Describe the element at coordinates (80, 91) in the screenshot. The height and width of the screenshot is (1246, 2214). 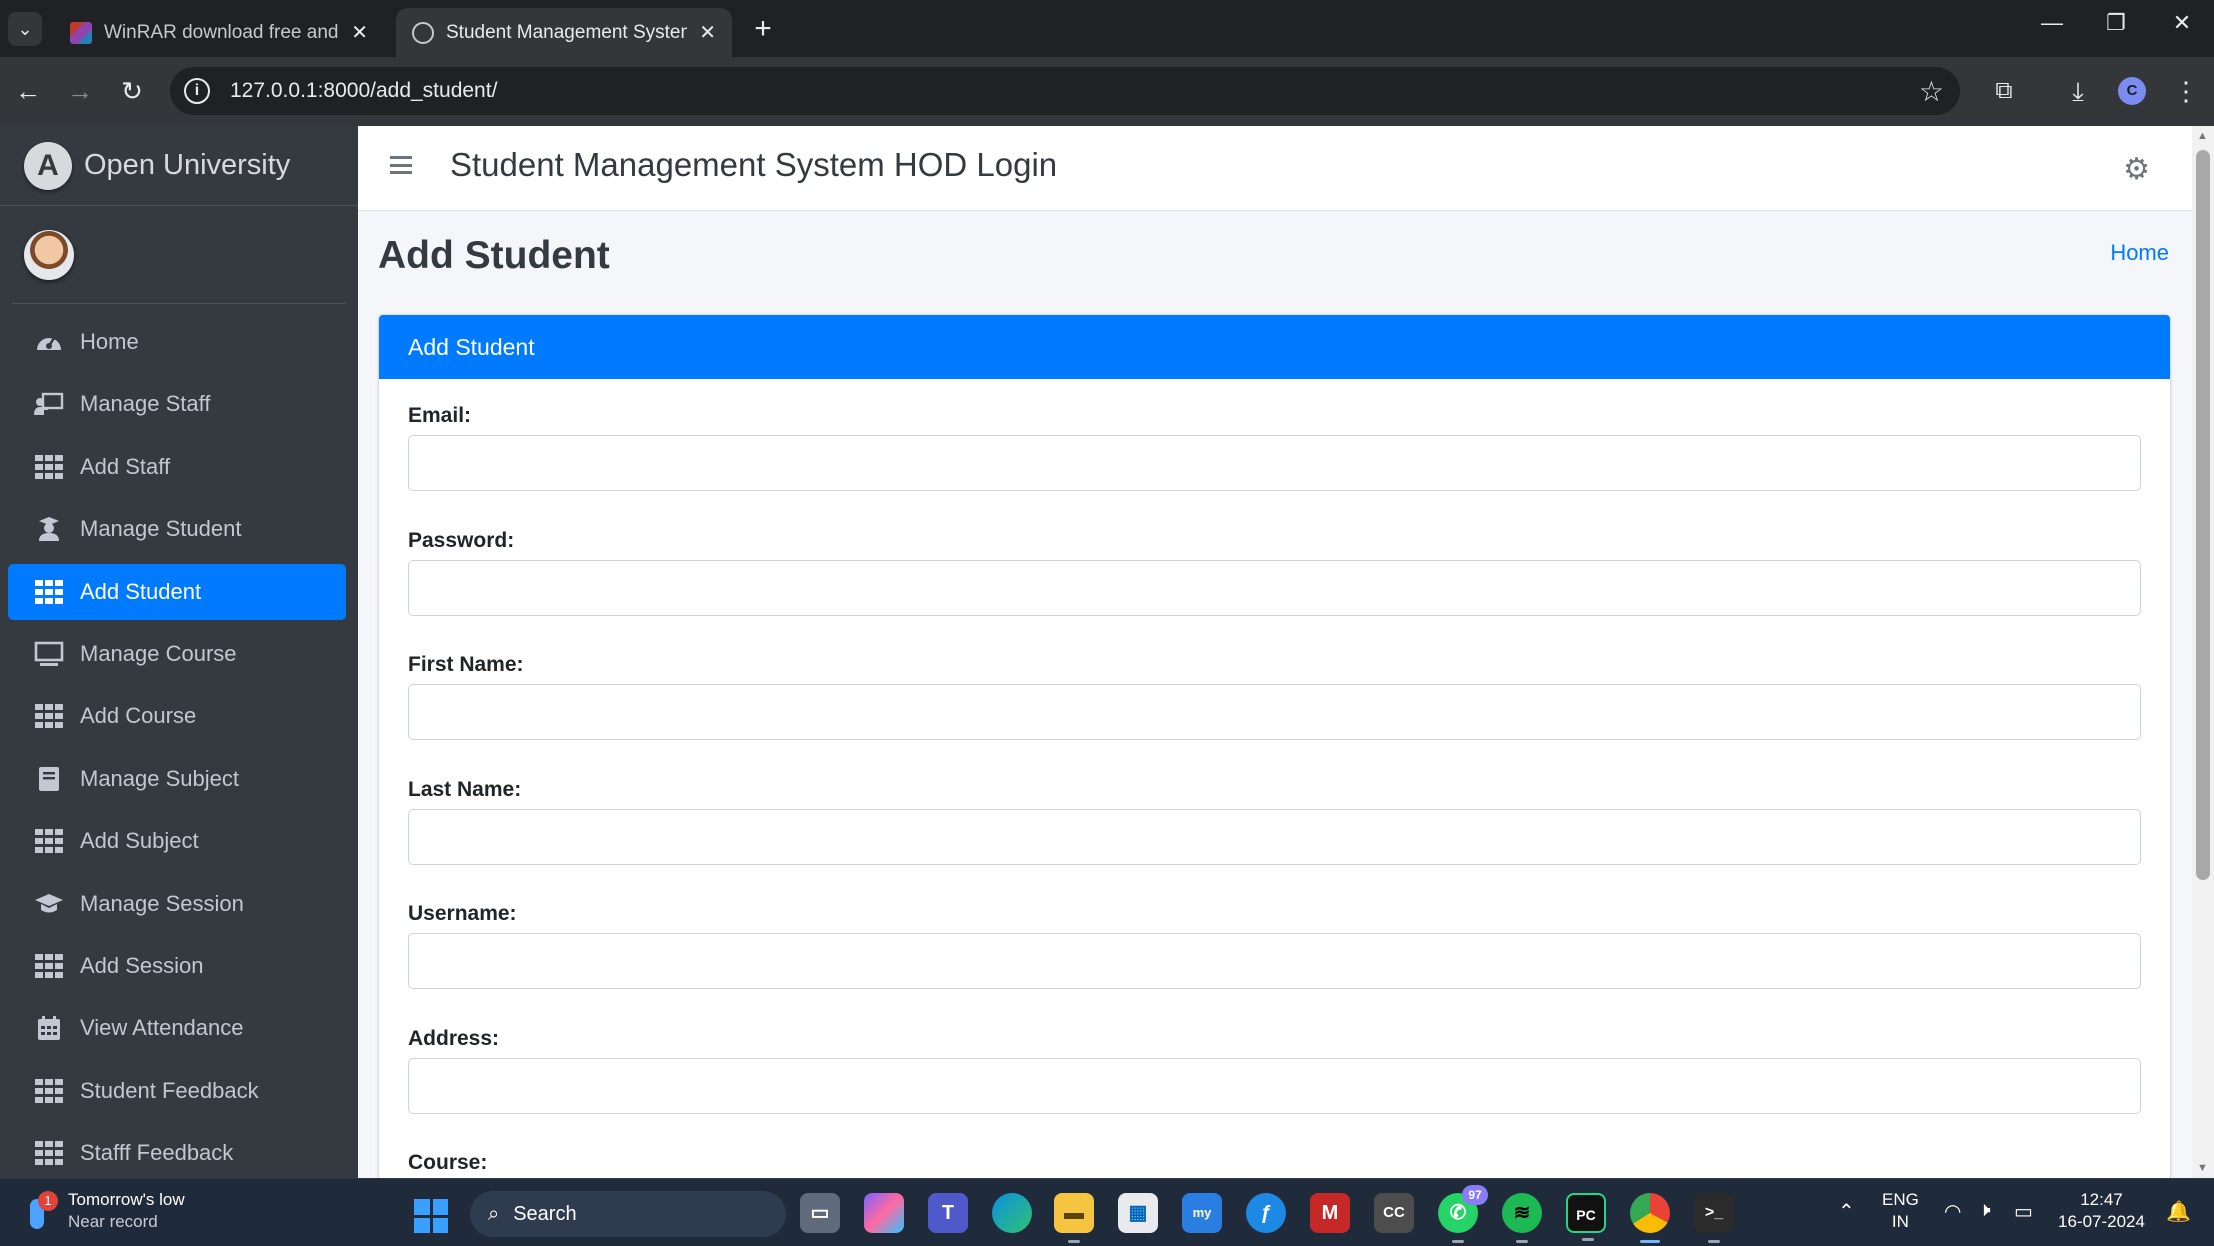
I see `forward-arrow-icon: →` at that location.